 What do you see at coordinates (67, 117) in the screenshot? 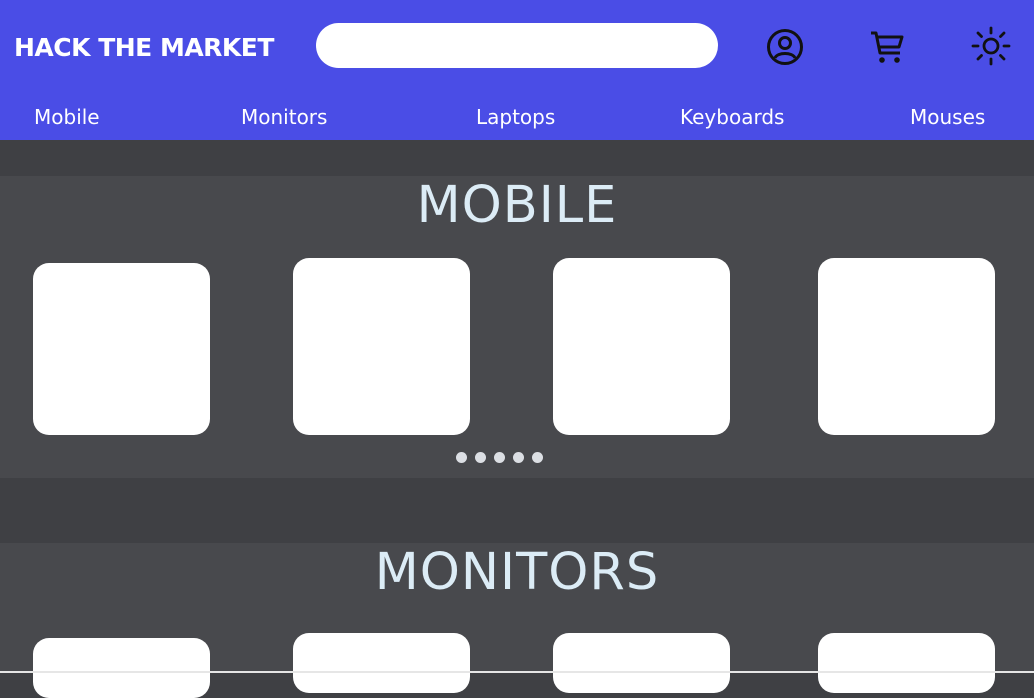
I see `nav-mobile: Mobile` at bounding box center [67, 117].